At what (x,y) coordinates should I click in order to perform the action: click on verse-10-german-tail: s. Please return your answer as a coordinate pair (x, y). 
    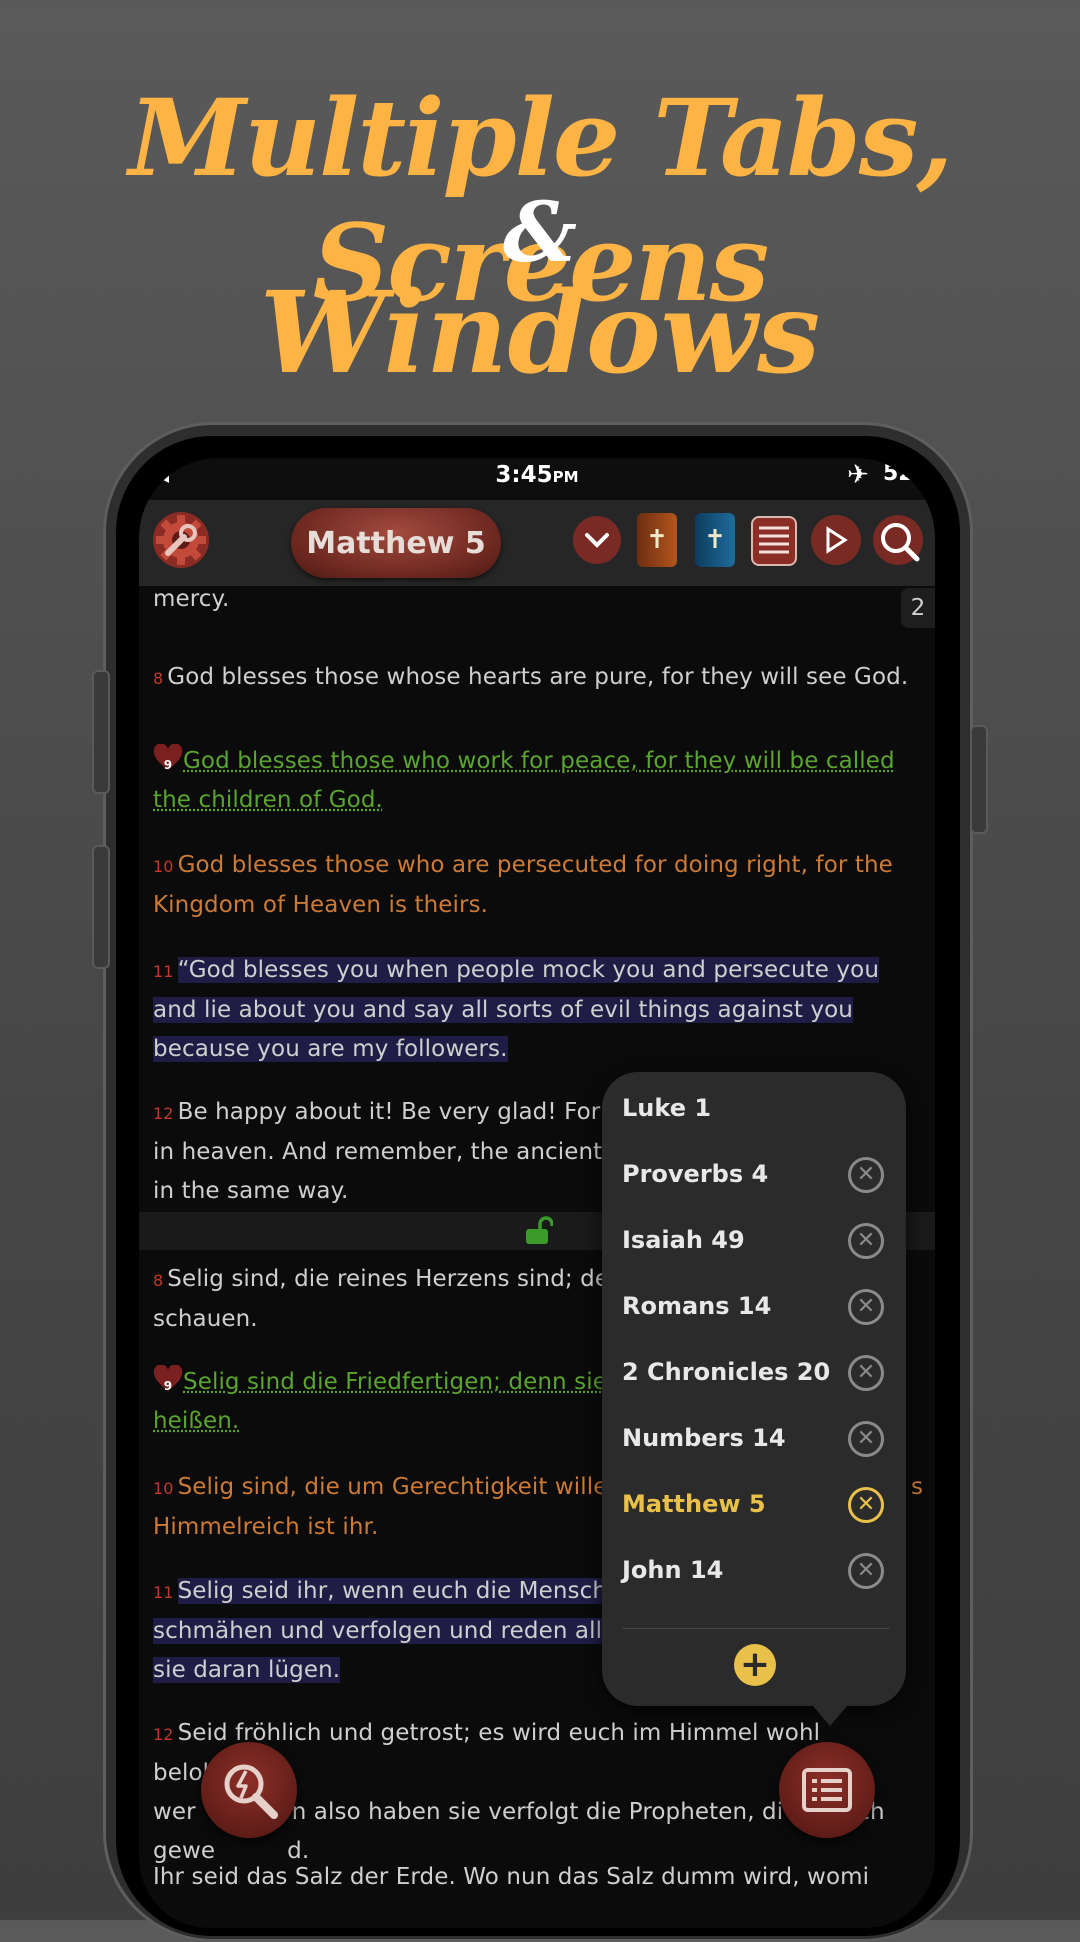
    Looking at the image, I should click on (917, 1487).